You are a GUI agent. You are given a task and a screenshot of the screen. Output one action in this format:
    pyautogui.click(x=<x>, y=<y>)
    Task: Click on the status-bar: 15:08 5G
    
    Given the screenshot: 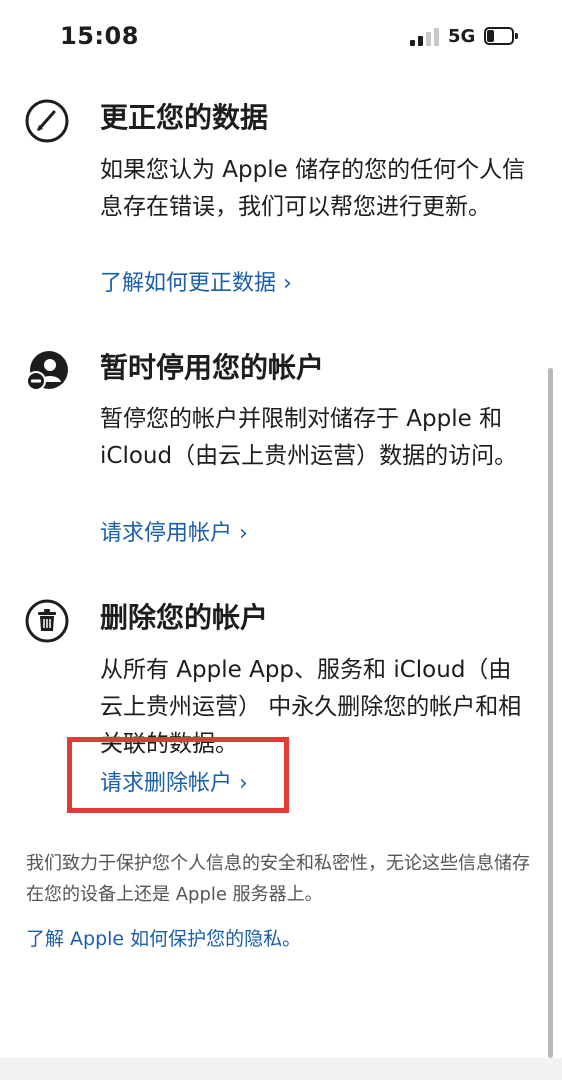 What is the action you would take?
    pyautogui.click(x=281, y=35)
    